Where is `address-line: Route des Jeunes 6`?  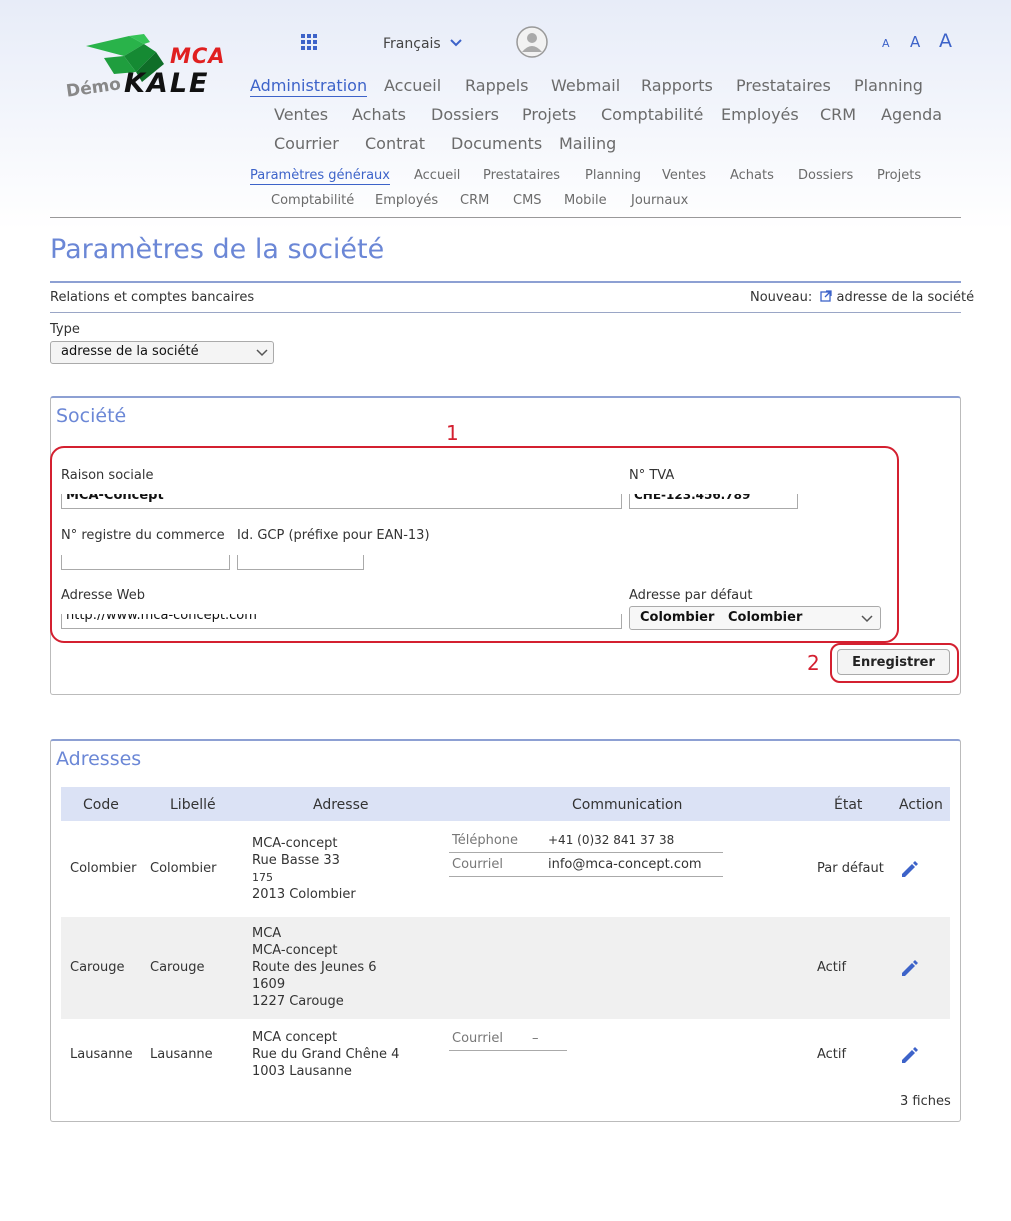 address-line: Route des Jeunes 6 is located at coordinates (314, 967).